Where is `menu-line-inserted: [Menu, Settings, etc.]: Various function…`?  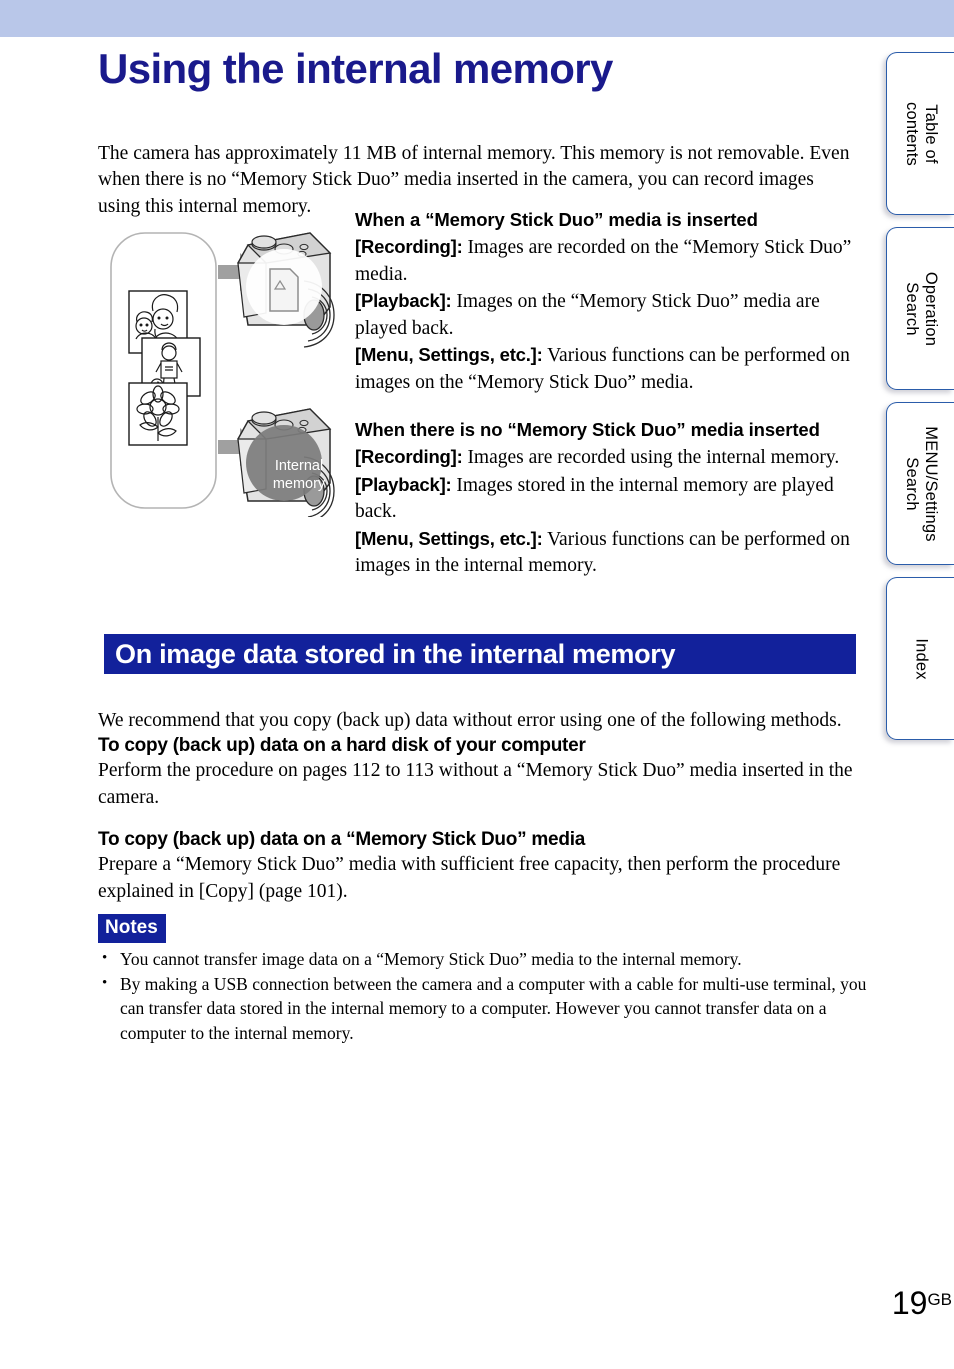 menu-line-inserted: [Menu, Settings, etc.]: Various function… is located at coordinates (605, 369).